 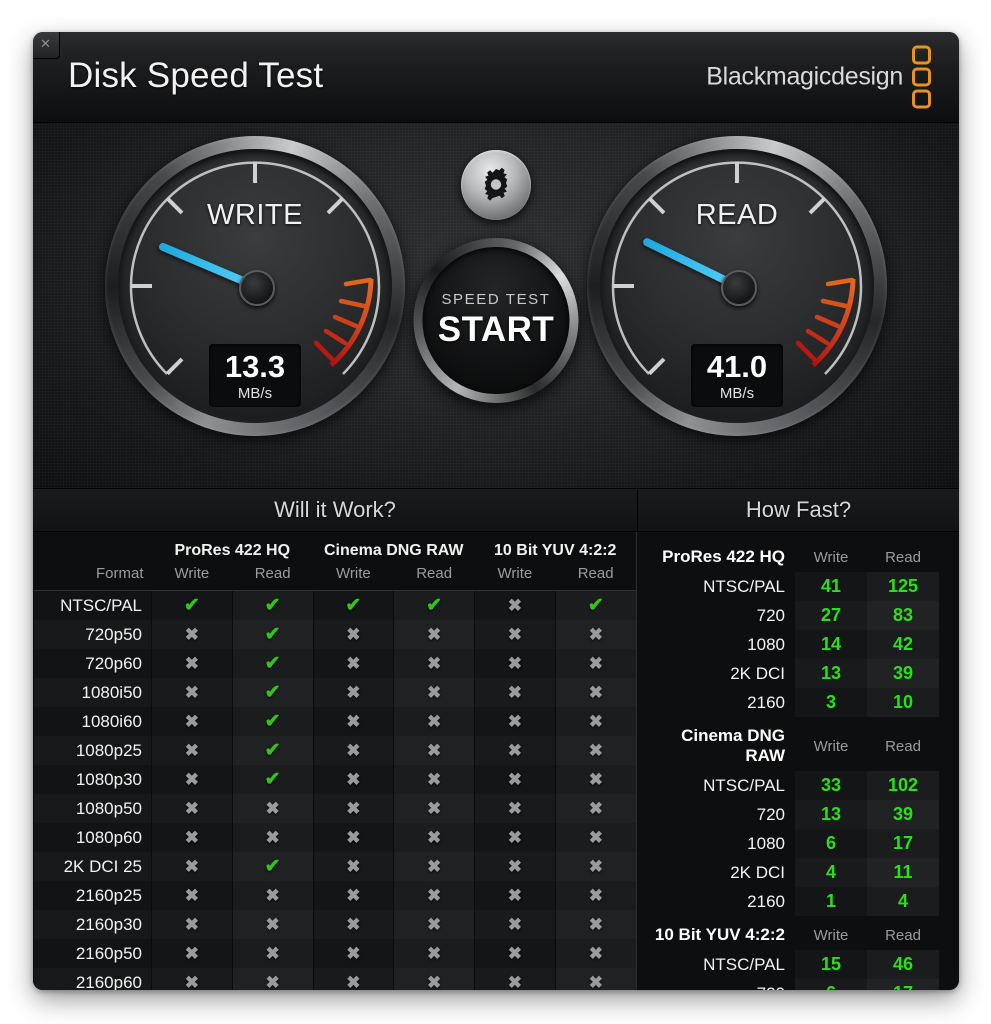 I want to click on title-bar: ✕ Disk Speed Test Blackmagicdesign, so click(x=496, y=77).